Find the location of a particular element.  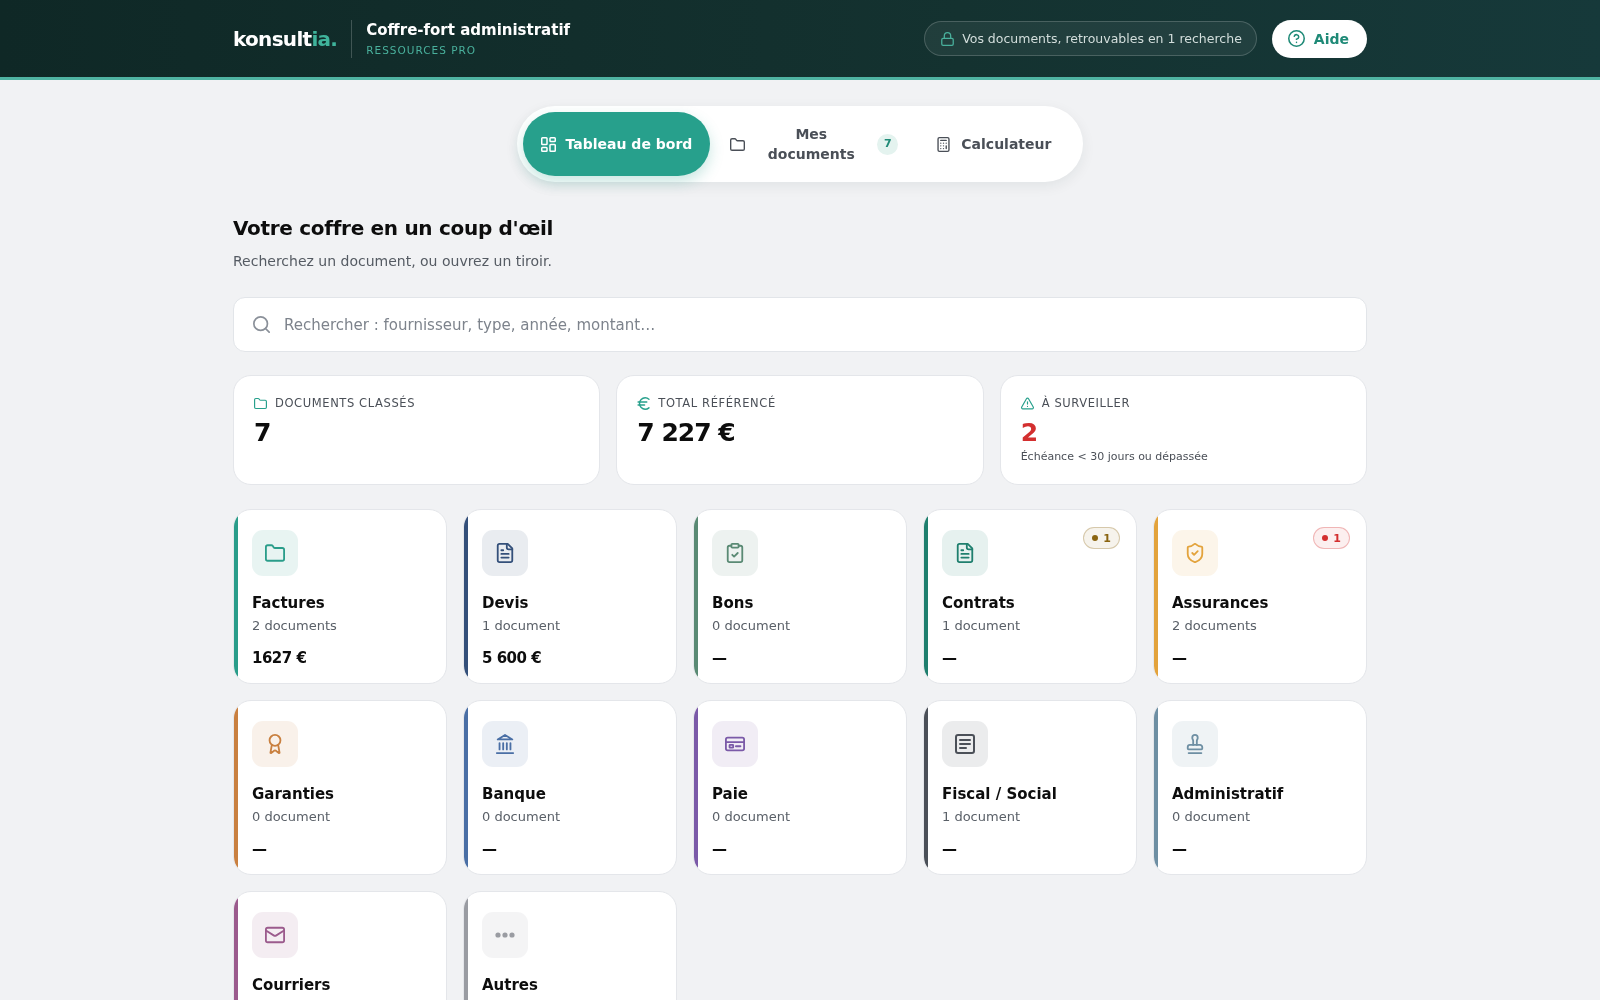

search-icon is located at coordinates (261, 324).